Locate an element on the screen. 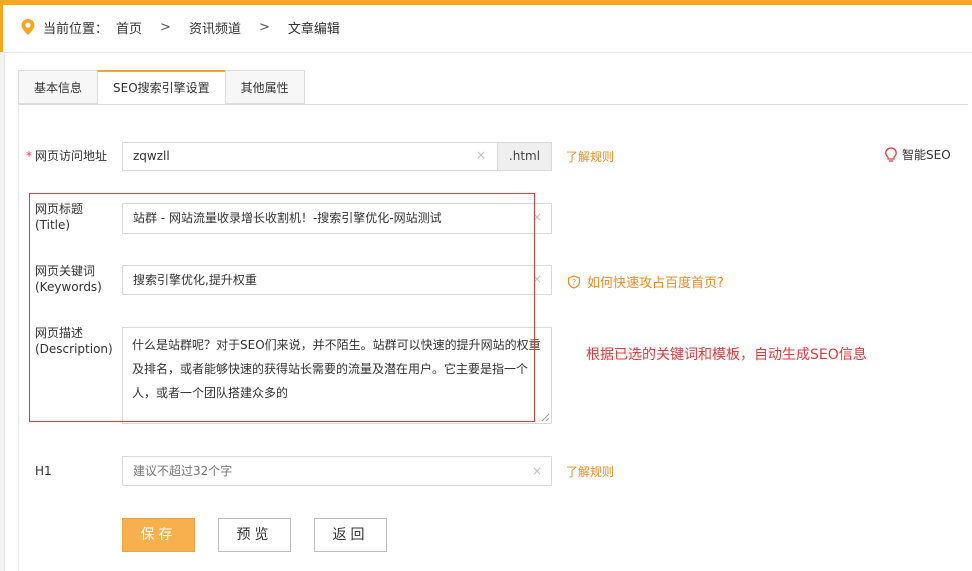 The height and width of the screenshot is (571, 972). location-pin-icon is located at coordinates (28, 27).